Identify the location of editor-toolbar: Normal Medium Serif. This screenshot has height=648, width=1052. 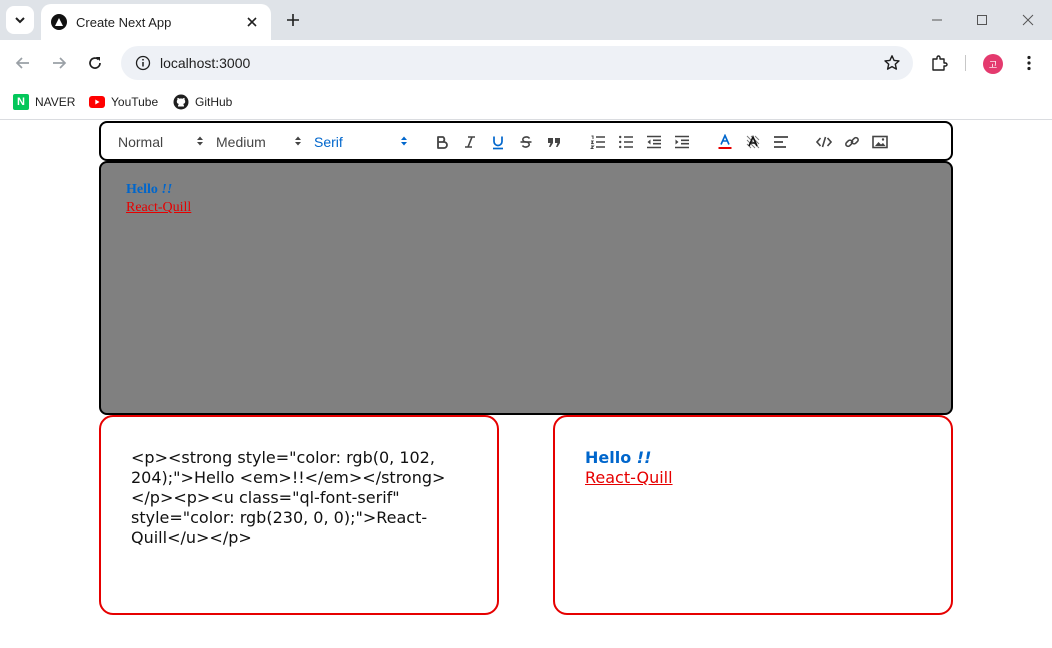
(526, 141).